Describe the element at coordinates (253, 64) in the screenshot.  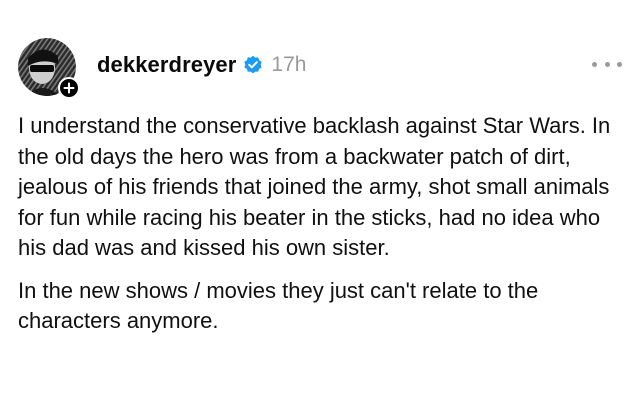
I see `verified-badge-icon` at that location.